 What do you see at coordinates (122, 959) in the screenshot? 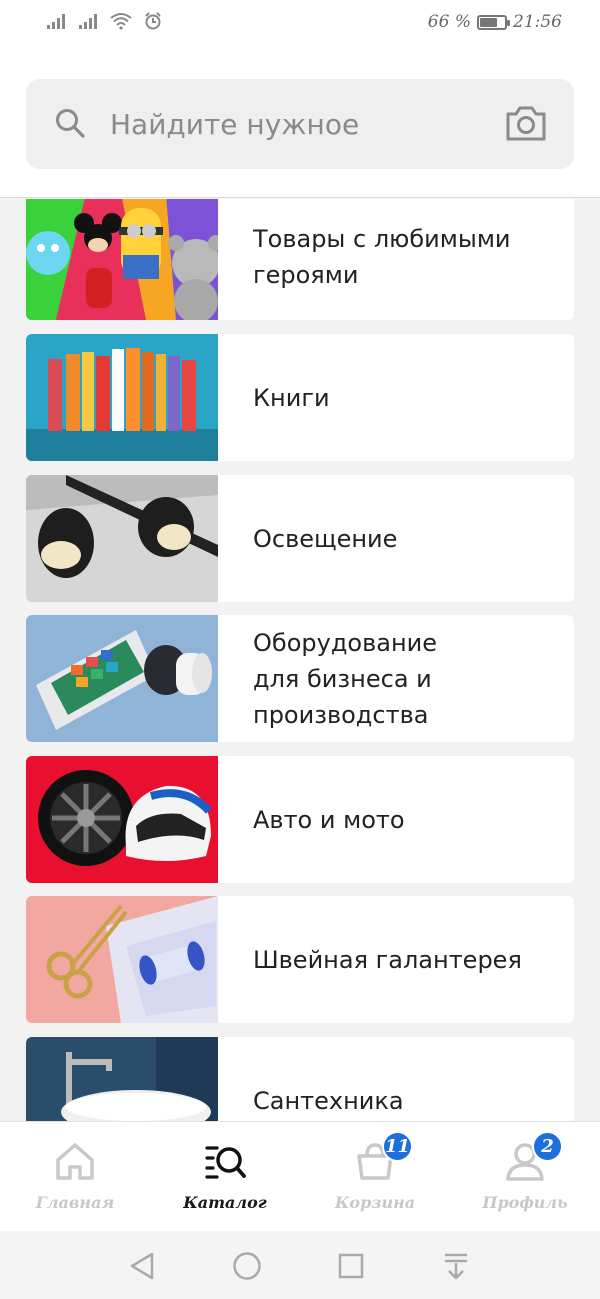
I see `category-image-sewing` at bounding box center [122, 959].